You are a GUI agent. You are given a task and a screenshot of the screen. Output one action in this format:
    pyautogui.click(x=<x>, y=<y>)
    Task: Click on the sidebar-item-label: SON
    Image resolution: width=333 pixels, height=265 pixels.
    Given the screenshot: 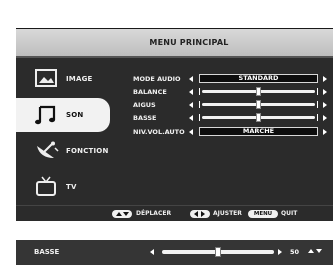 What is the action you would take?
    pyautogui.click(x=75, y=115)
    